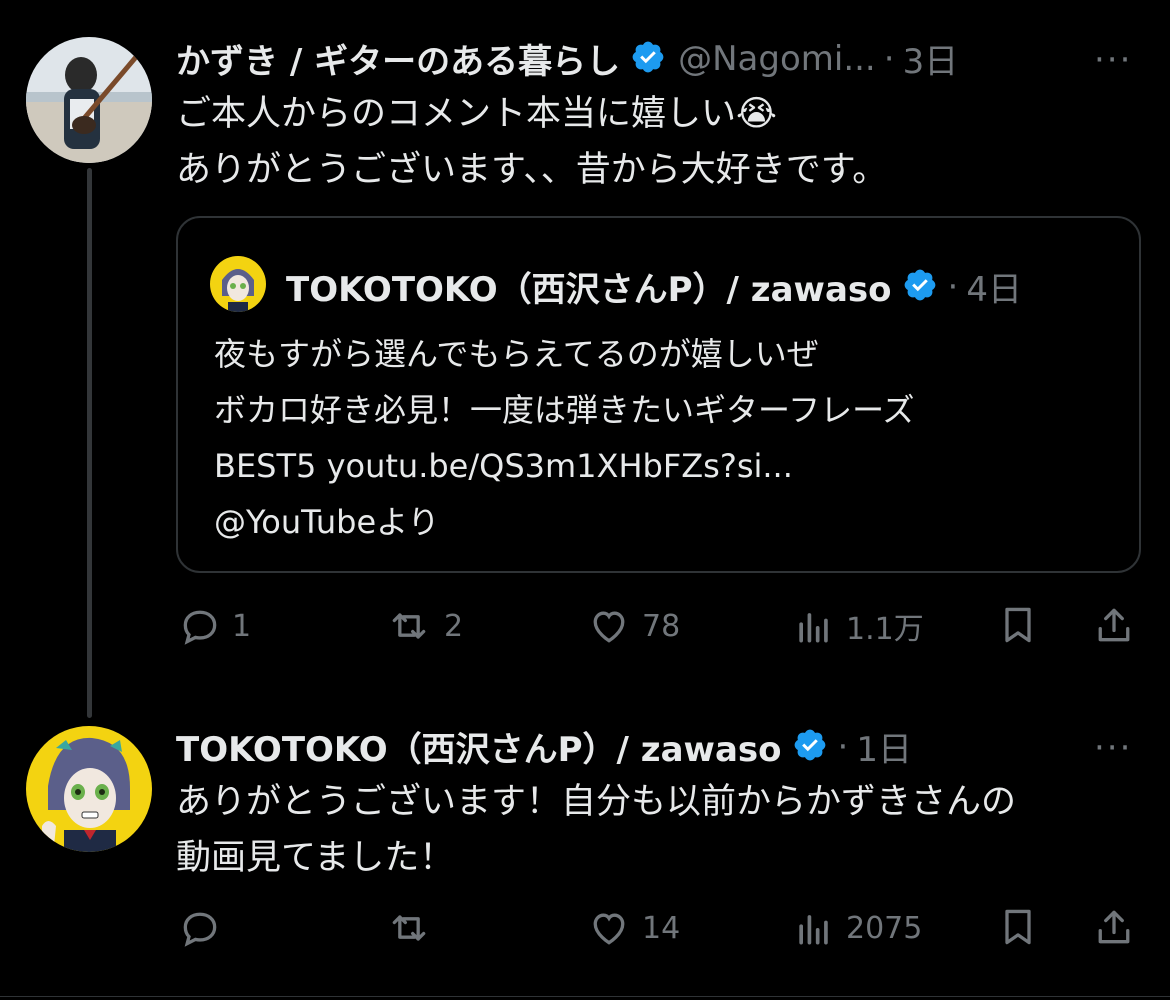 The image size is (1170, 1000). What do you see at coordinates (238, 284) in the screenshot?
I see `avatar-tokotoko-small` at bounding box center [238, 284].